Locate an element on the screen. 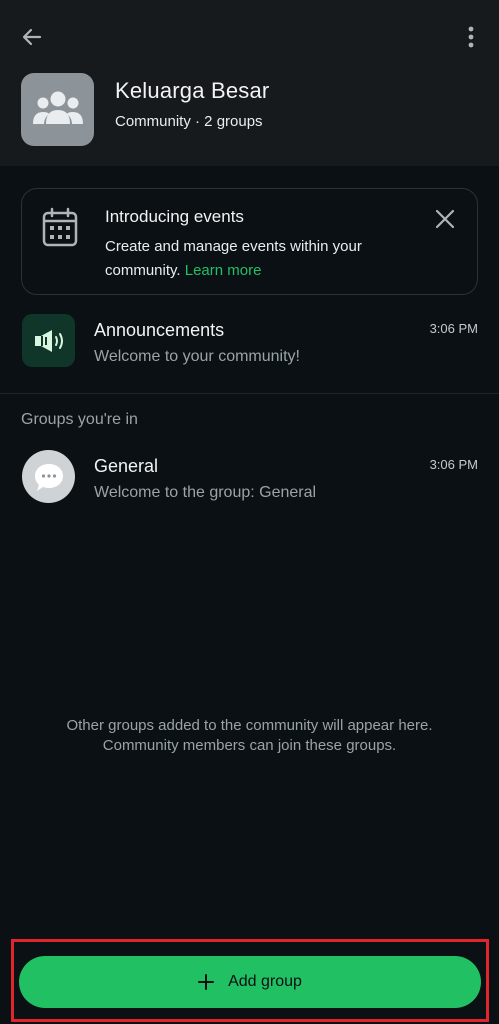  community-avatar is located at coordinates (57, 109).